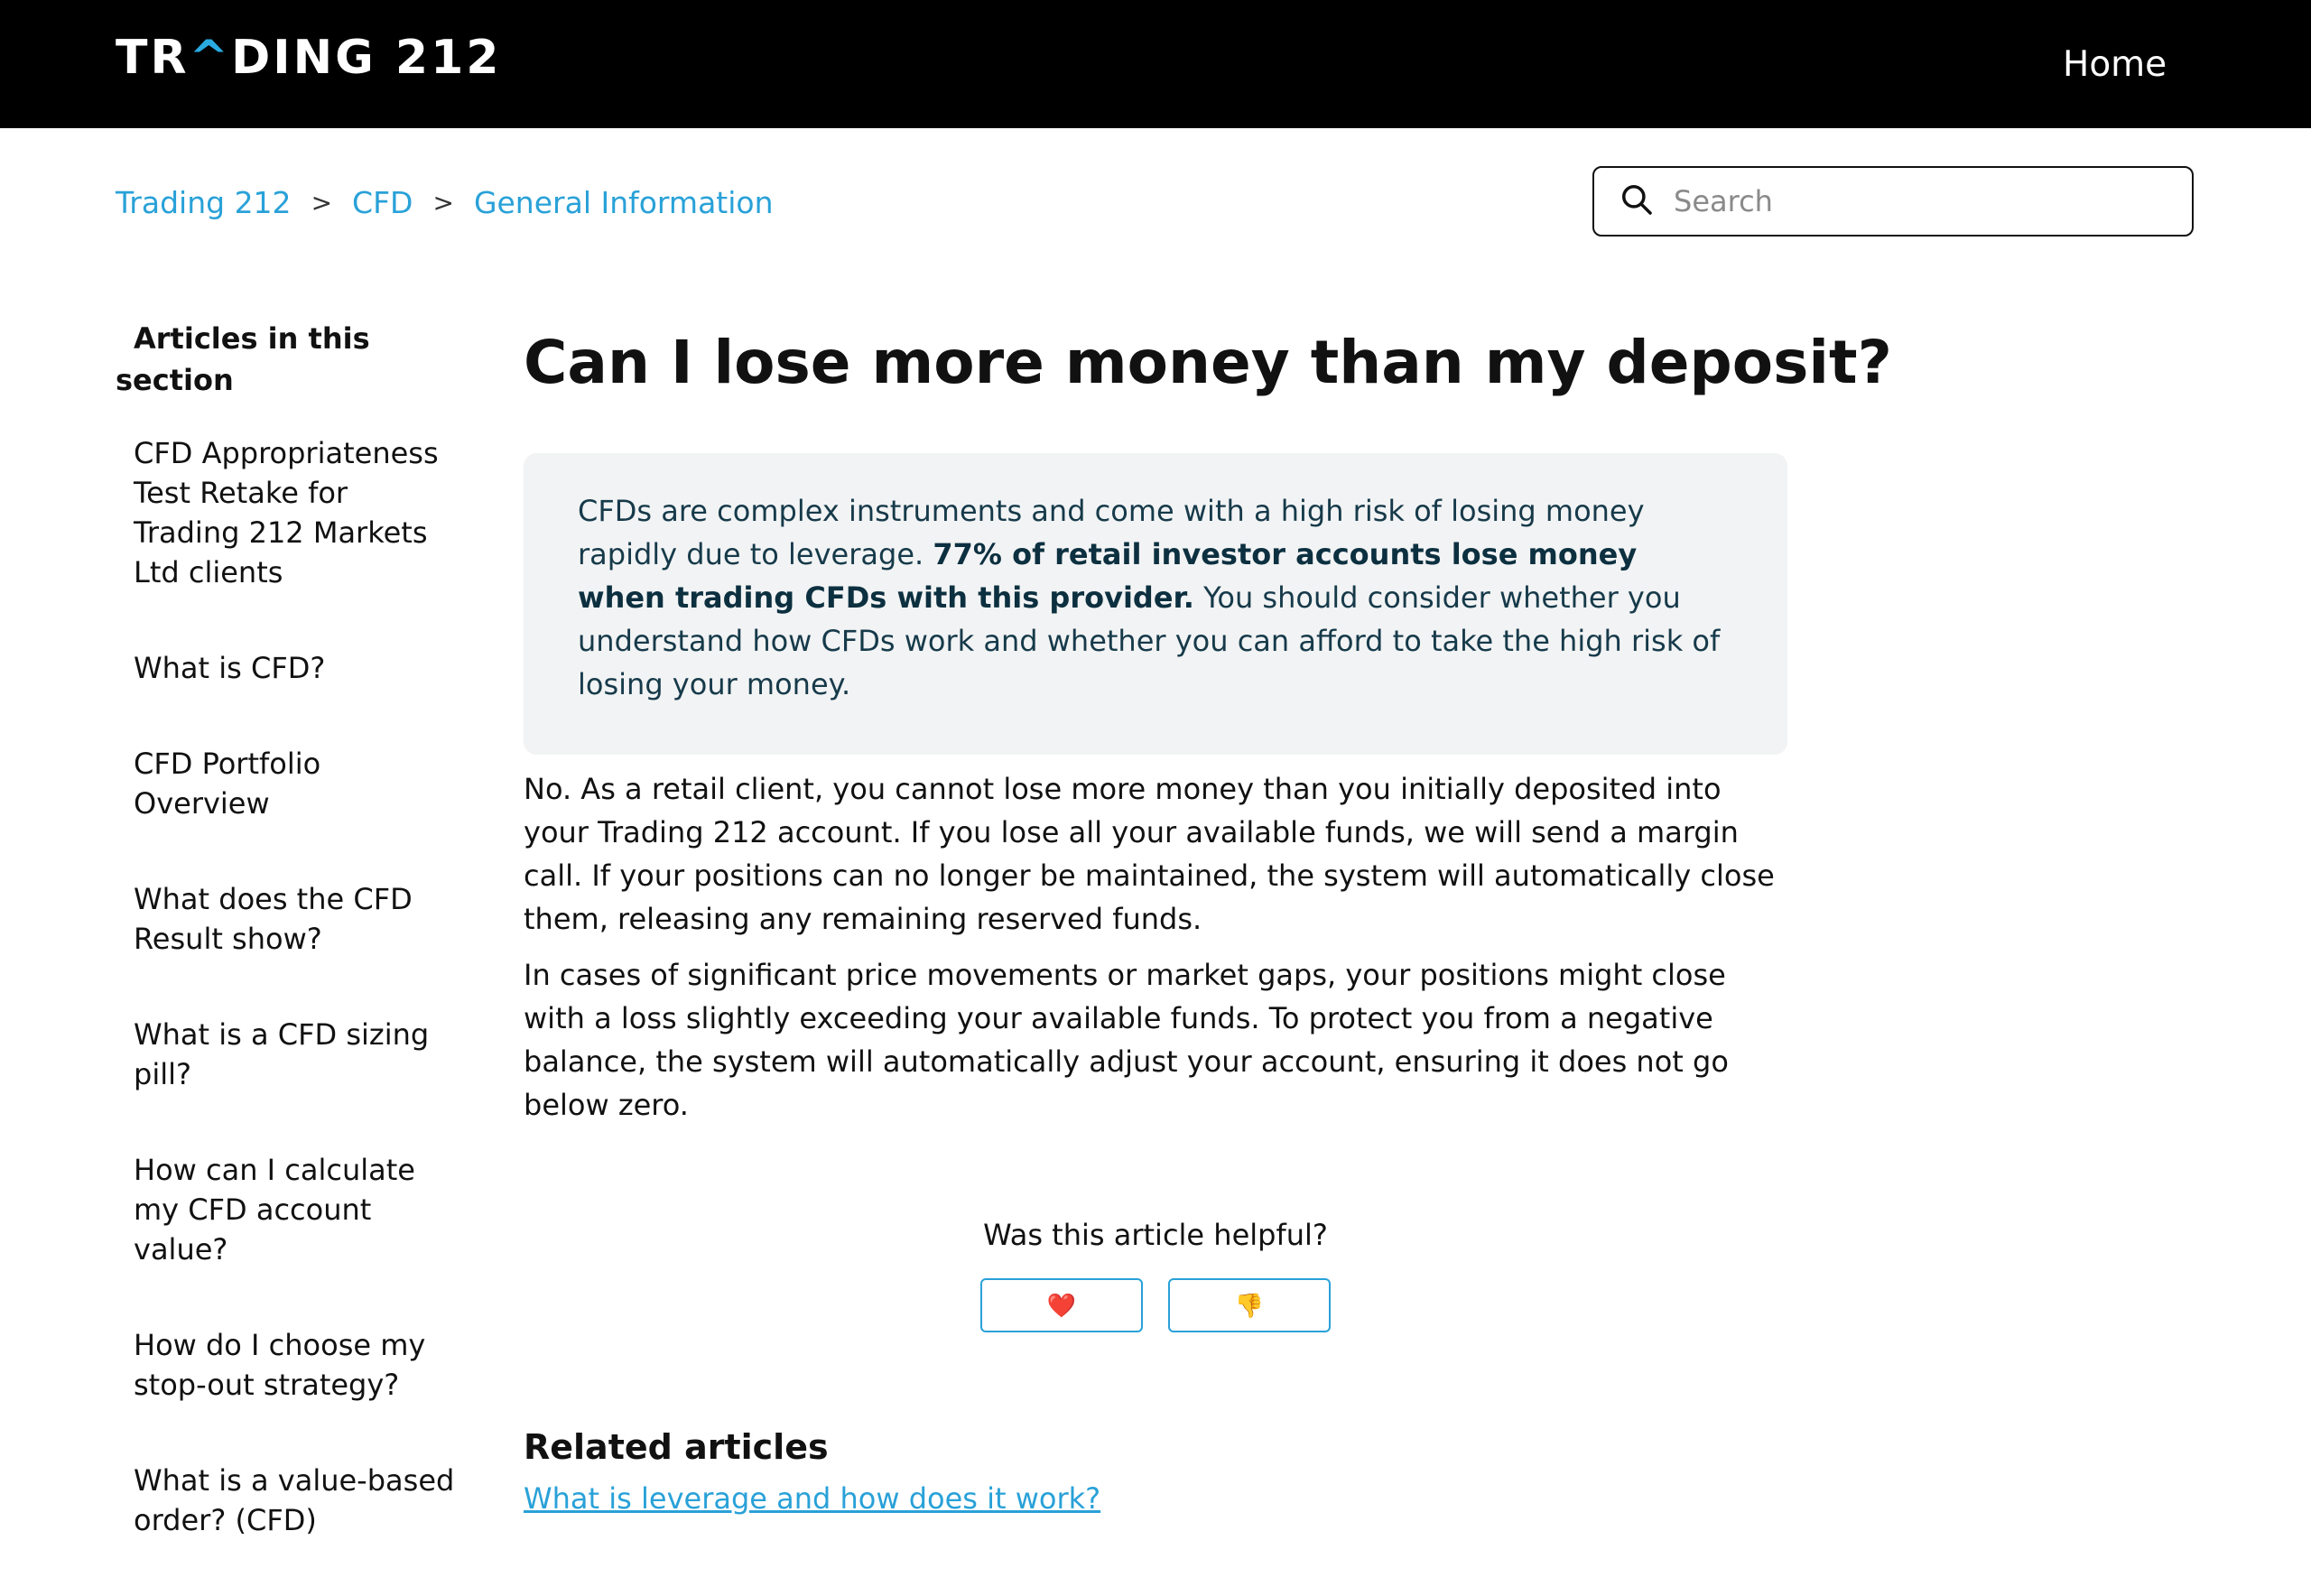 Image resolution: width=2311 pixels, height=1596 pixels. What do you see at coordinates (1155, 1305) in the screenshot?
I see `feedback-buttons: ❤️ 👎` at bounding box center [1155, 1305].